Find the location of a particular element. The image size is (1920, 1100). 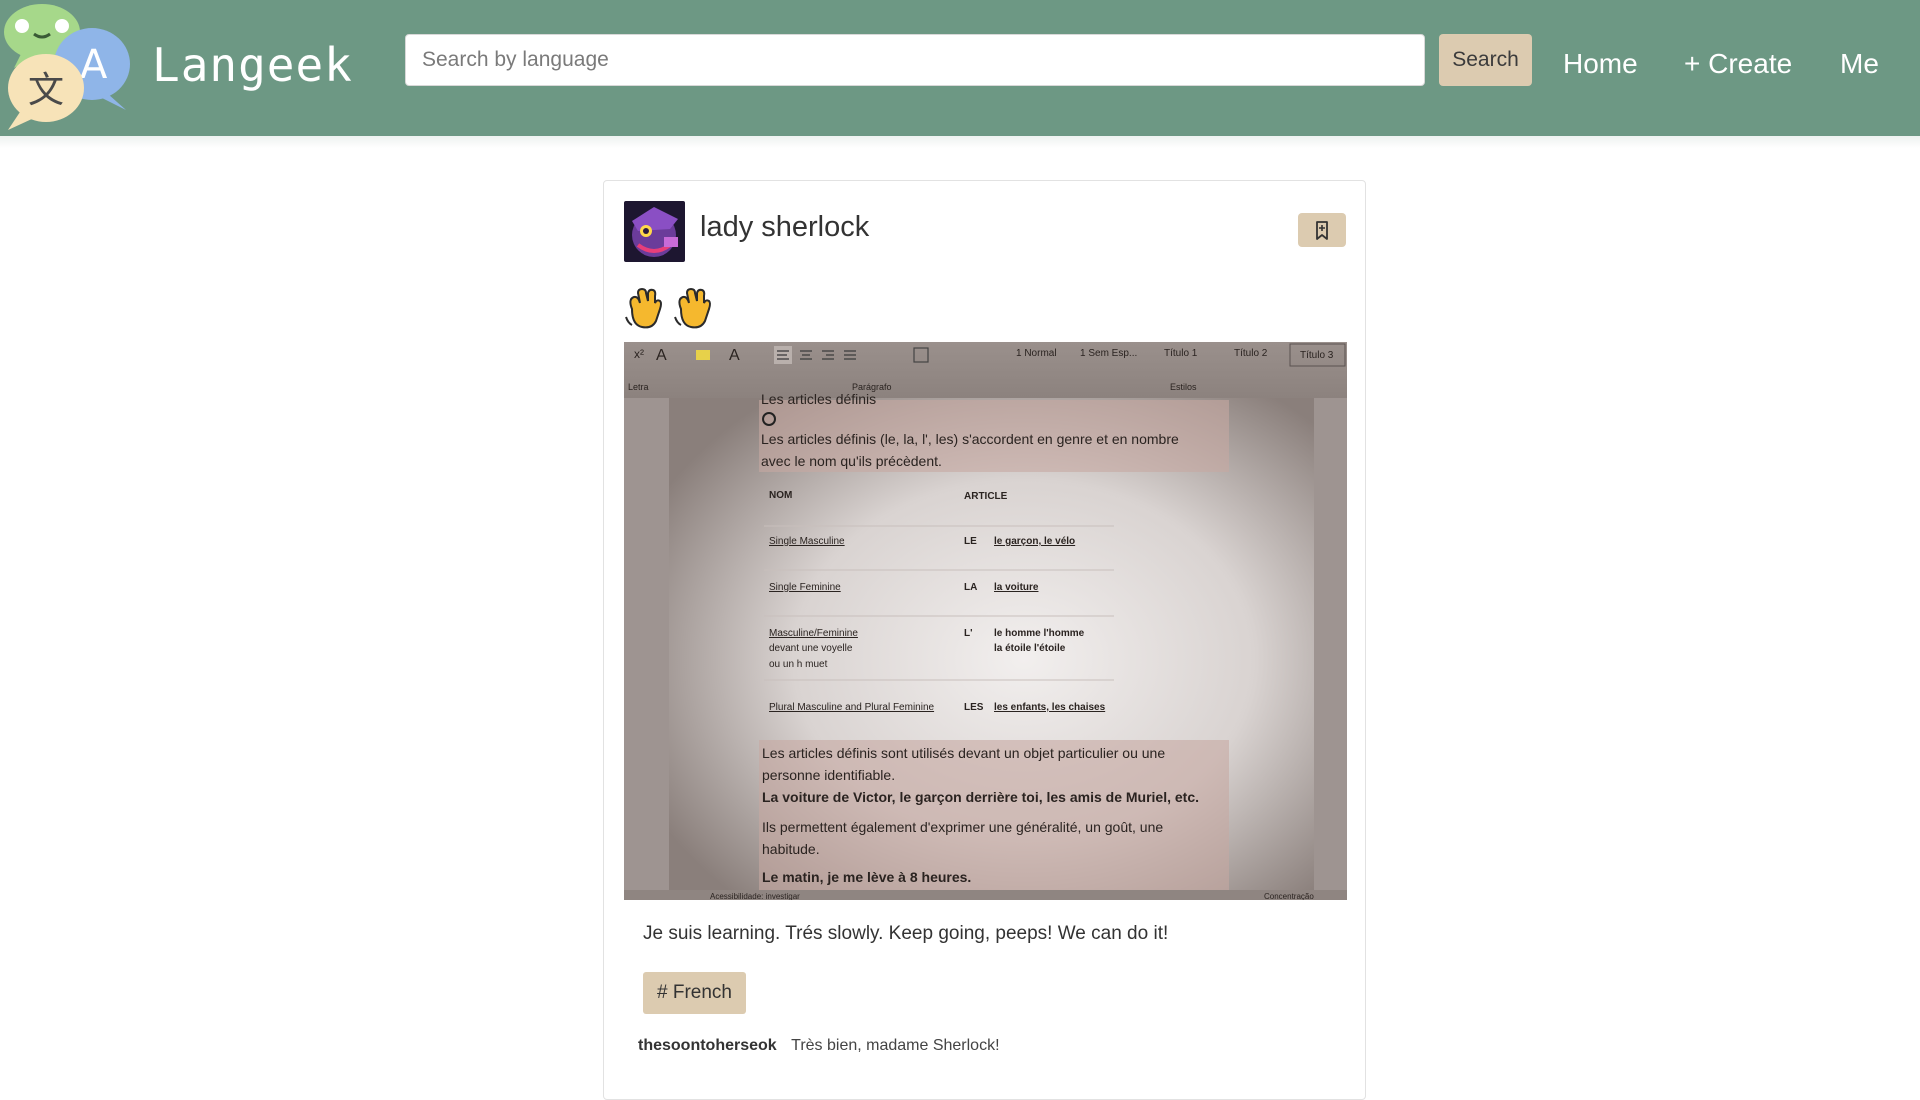

row2-nom: Single Feminine is located at coordinates (805, 587).